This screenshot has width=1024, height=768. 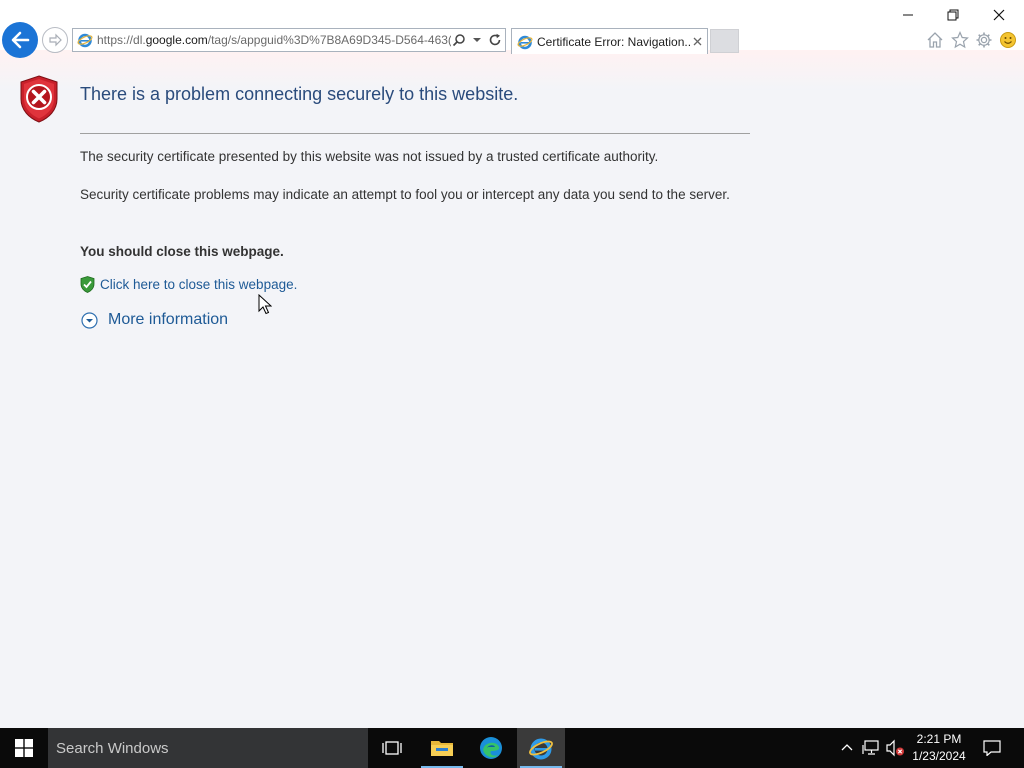 I want to click on close-webpage-label: Click here to close this webpage., so click(x=198, y=284).